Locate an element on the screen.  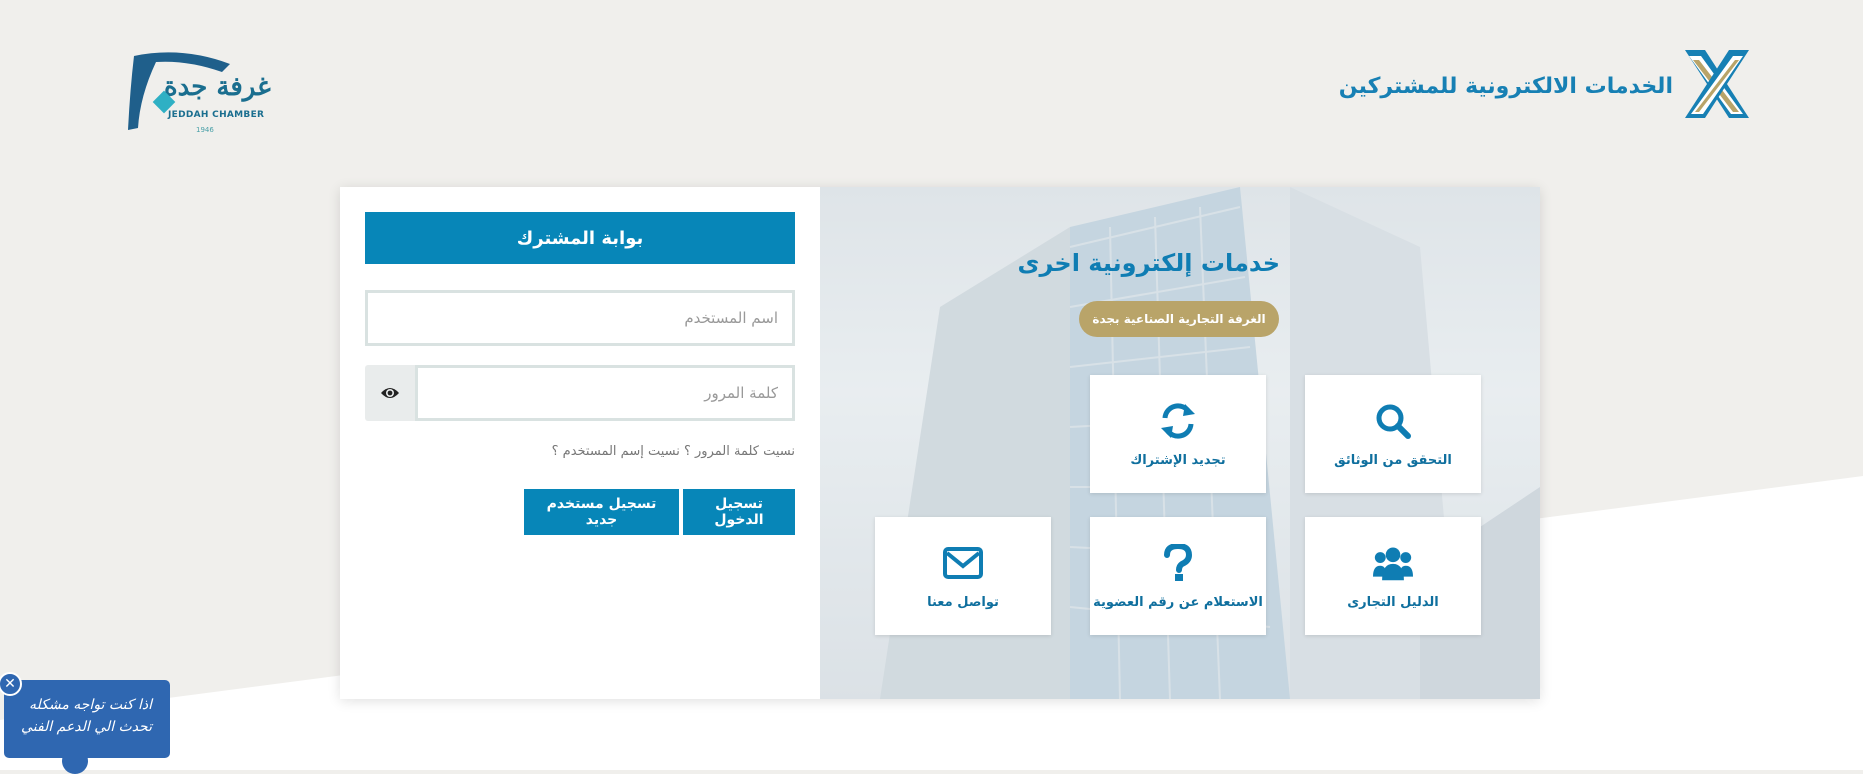
tile-contact-us: تواصل معنا is located at coordinates (963, 576).